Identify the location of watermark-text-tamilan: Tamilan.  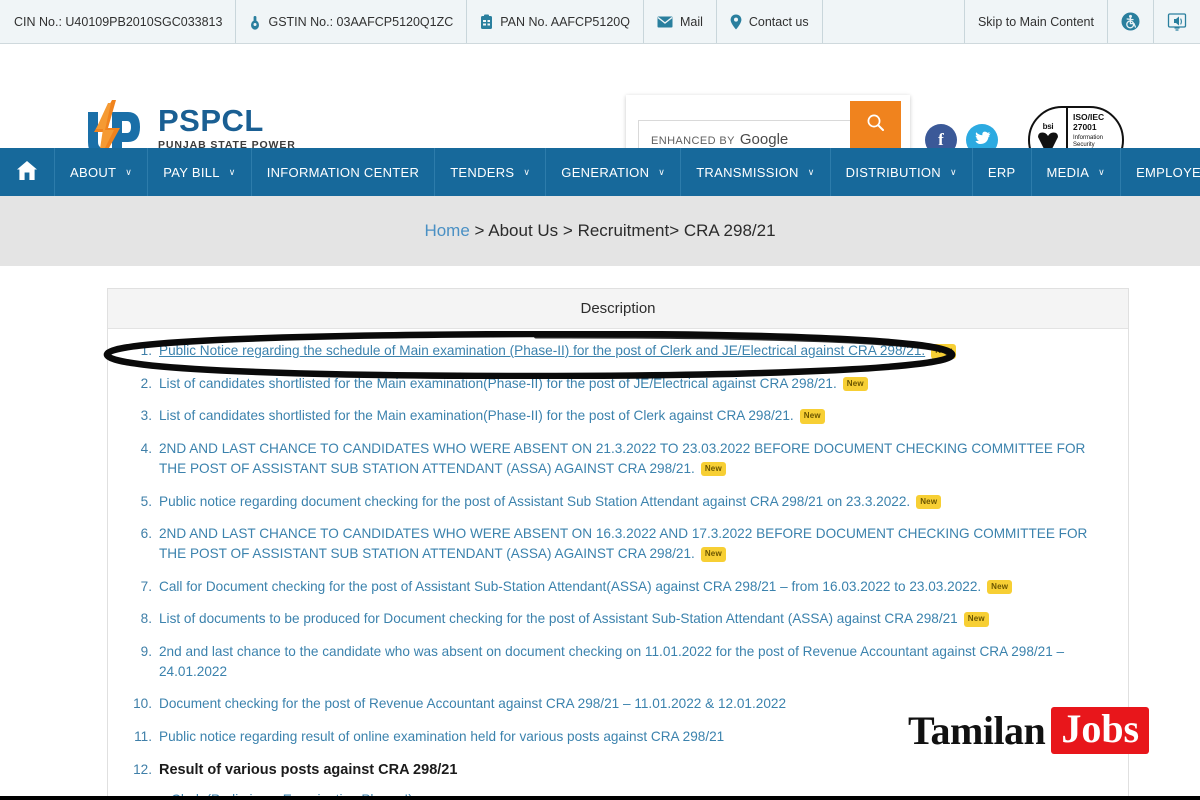
(977, 730).